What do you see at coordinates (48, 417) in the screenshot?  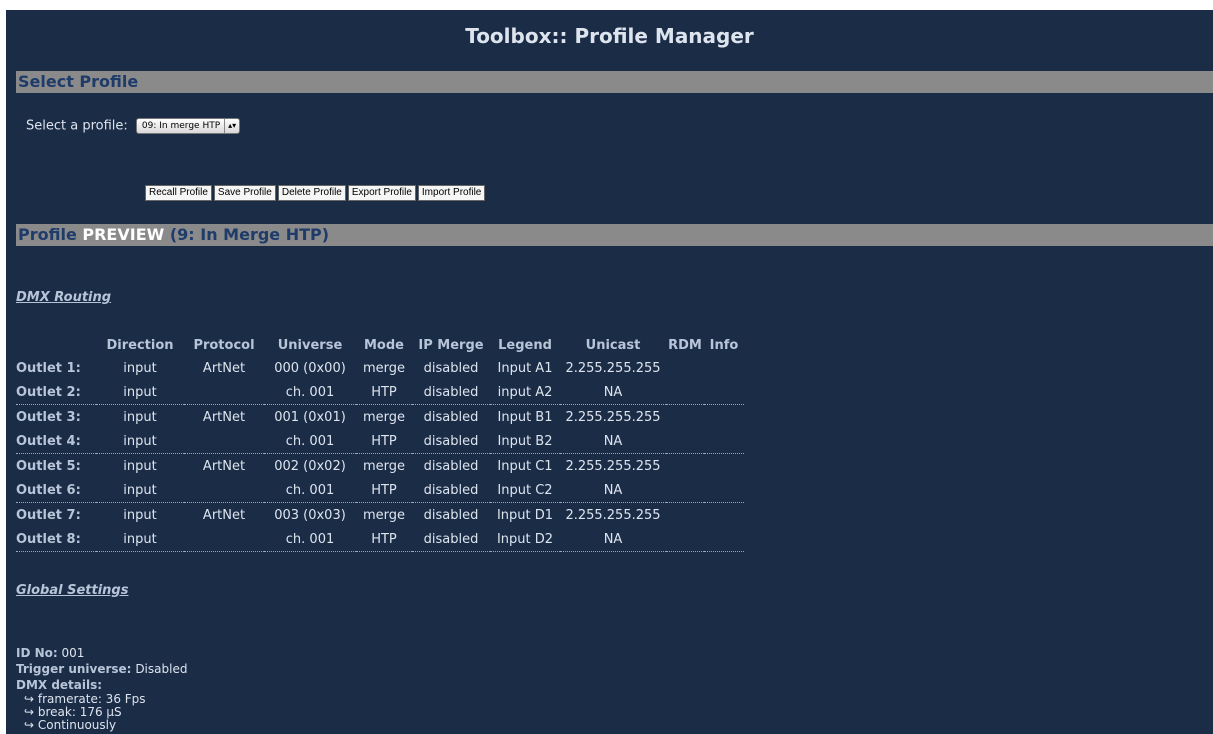 I see `outlet-label: Outlet 3:` at bounding box center [48, 417].